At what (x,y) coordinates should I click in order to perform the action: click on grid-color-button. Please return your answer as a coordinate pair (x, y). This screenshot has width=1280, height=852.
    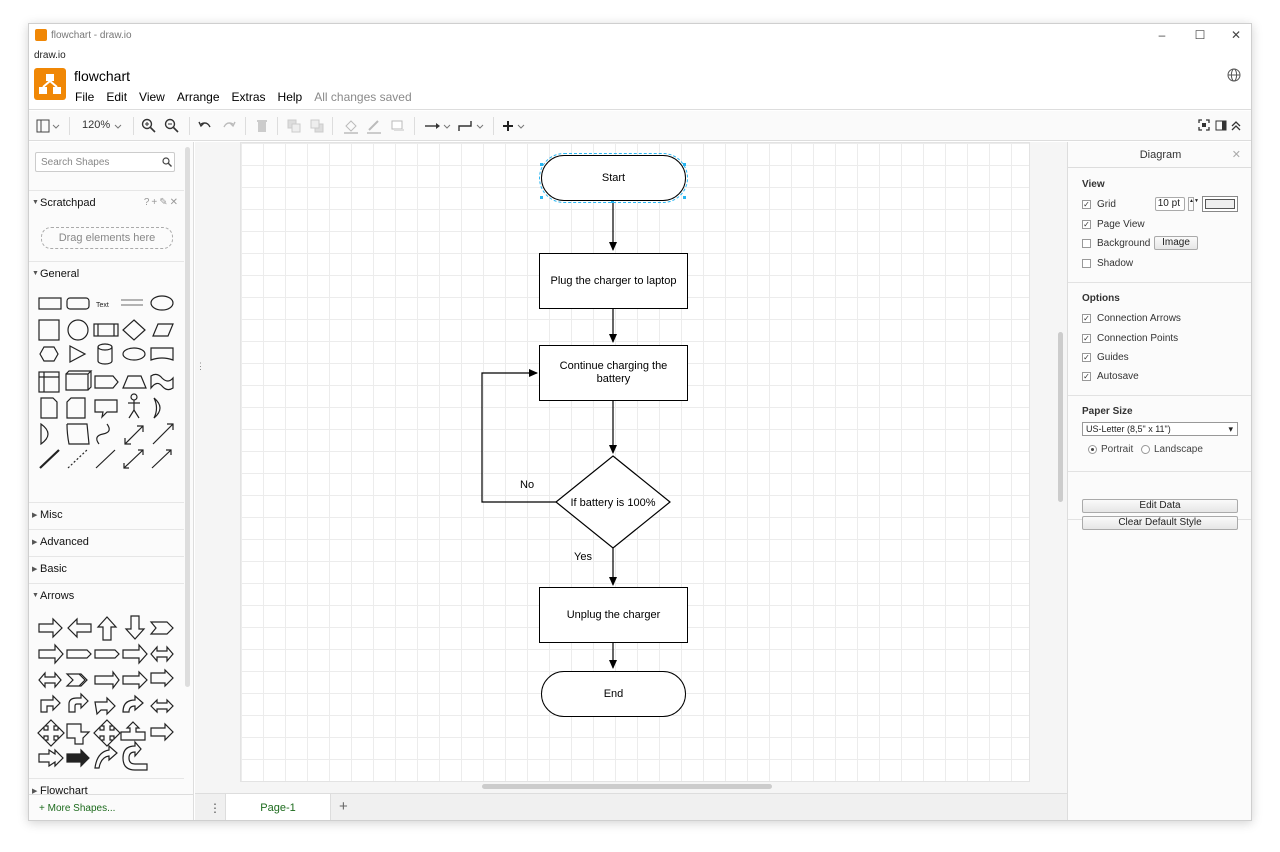
    Looking at the image, I should click on (1220, 204).